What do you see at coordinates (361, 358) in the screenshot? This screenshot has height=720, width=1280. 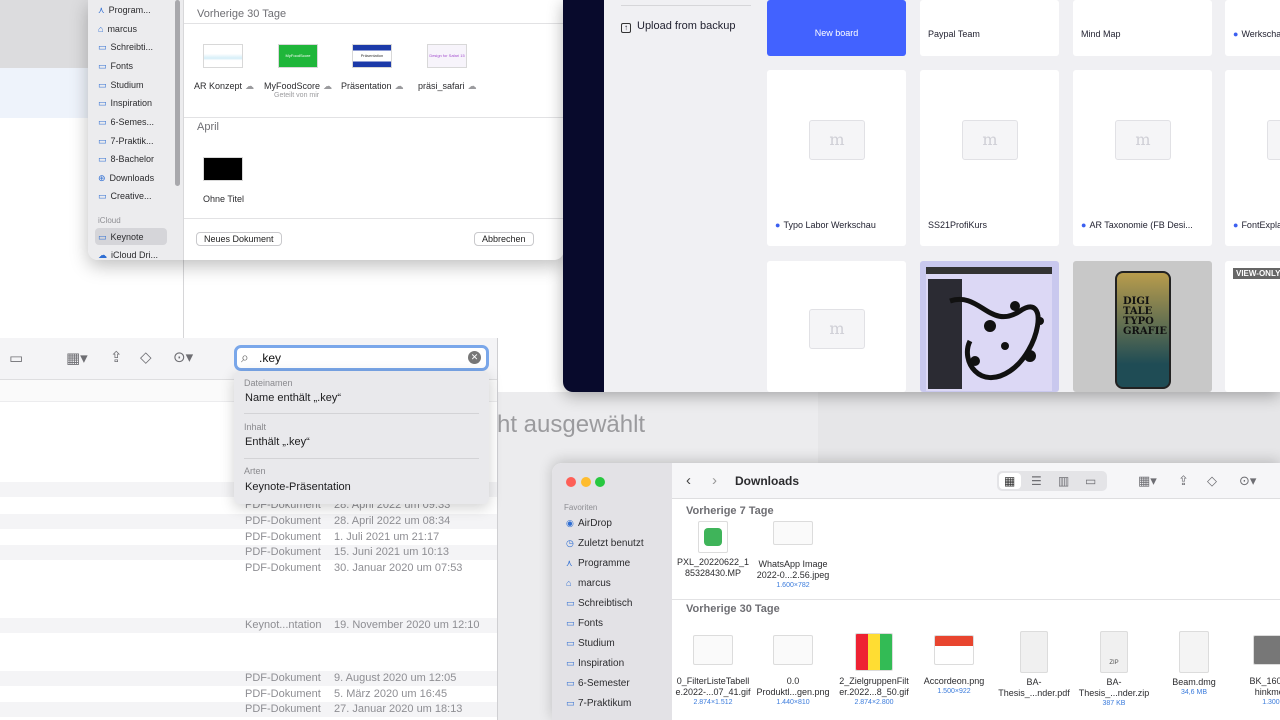 I see `search-field: ⌕ .key ✕` at bounding box center [361, 358].